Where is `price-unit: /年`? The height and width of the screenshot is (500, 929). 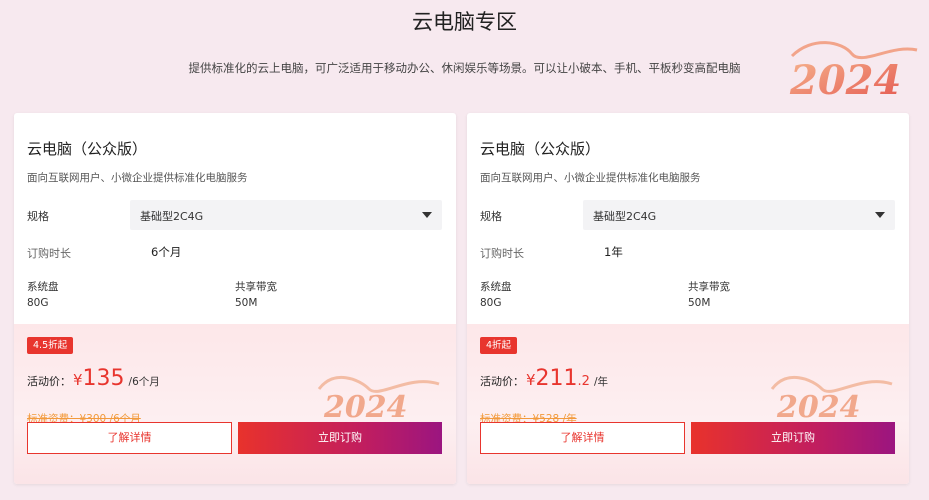 price-unit: /年 is located at coordinates (600, 382).